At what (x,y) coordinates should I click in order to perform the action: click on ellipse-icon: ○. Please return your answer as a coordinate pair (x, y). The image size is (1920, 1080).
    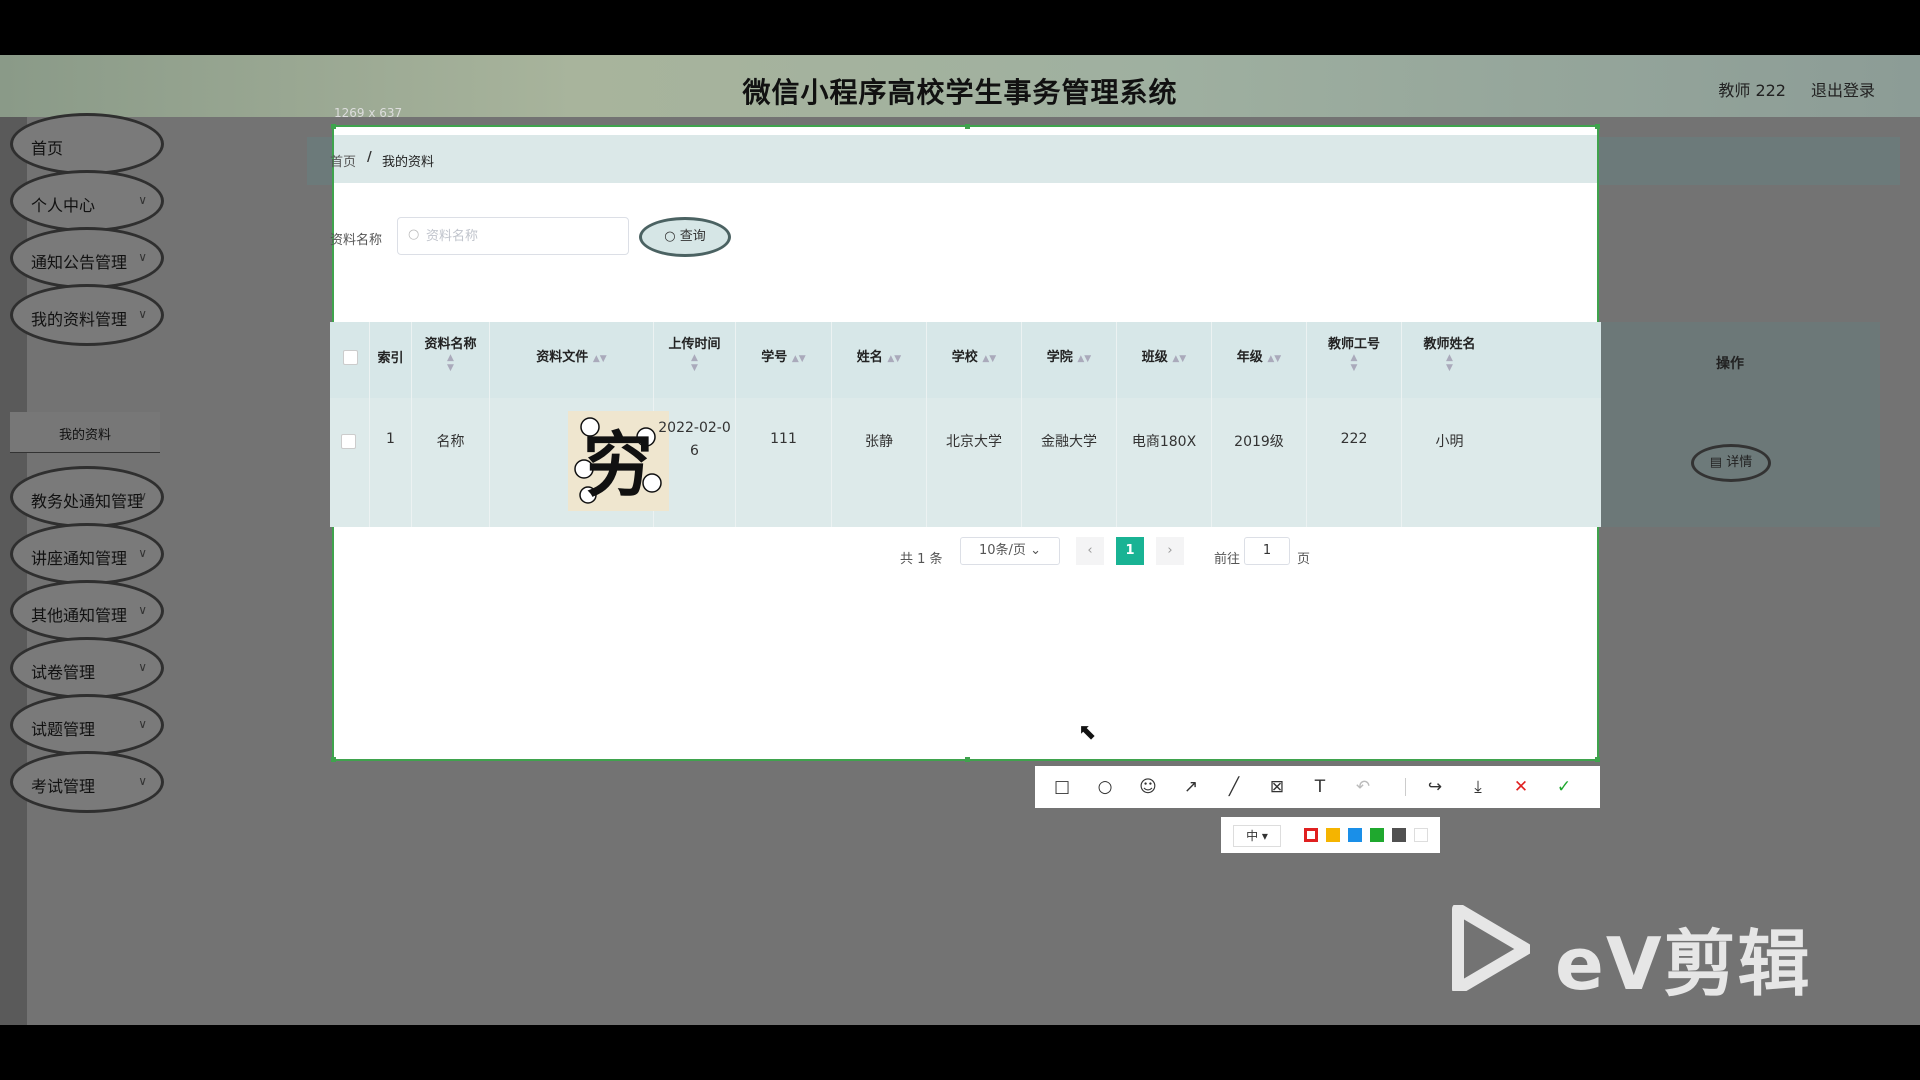
    Looking at the image, I should click on (1105, 787).